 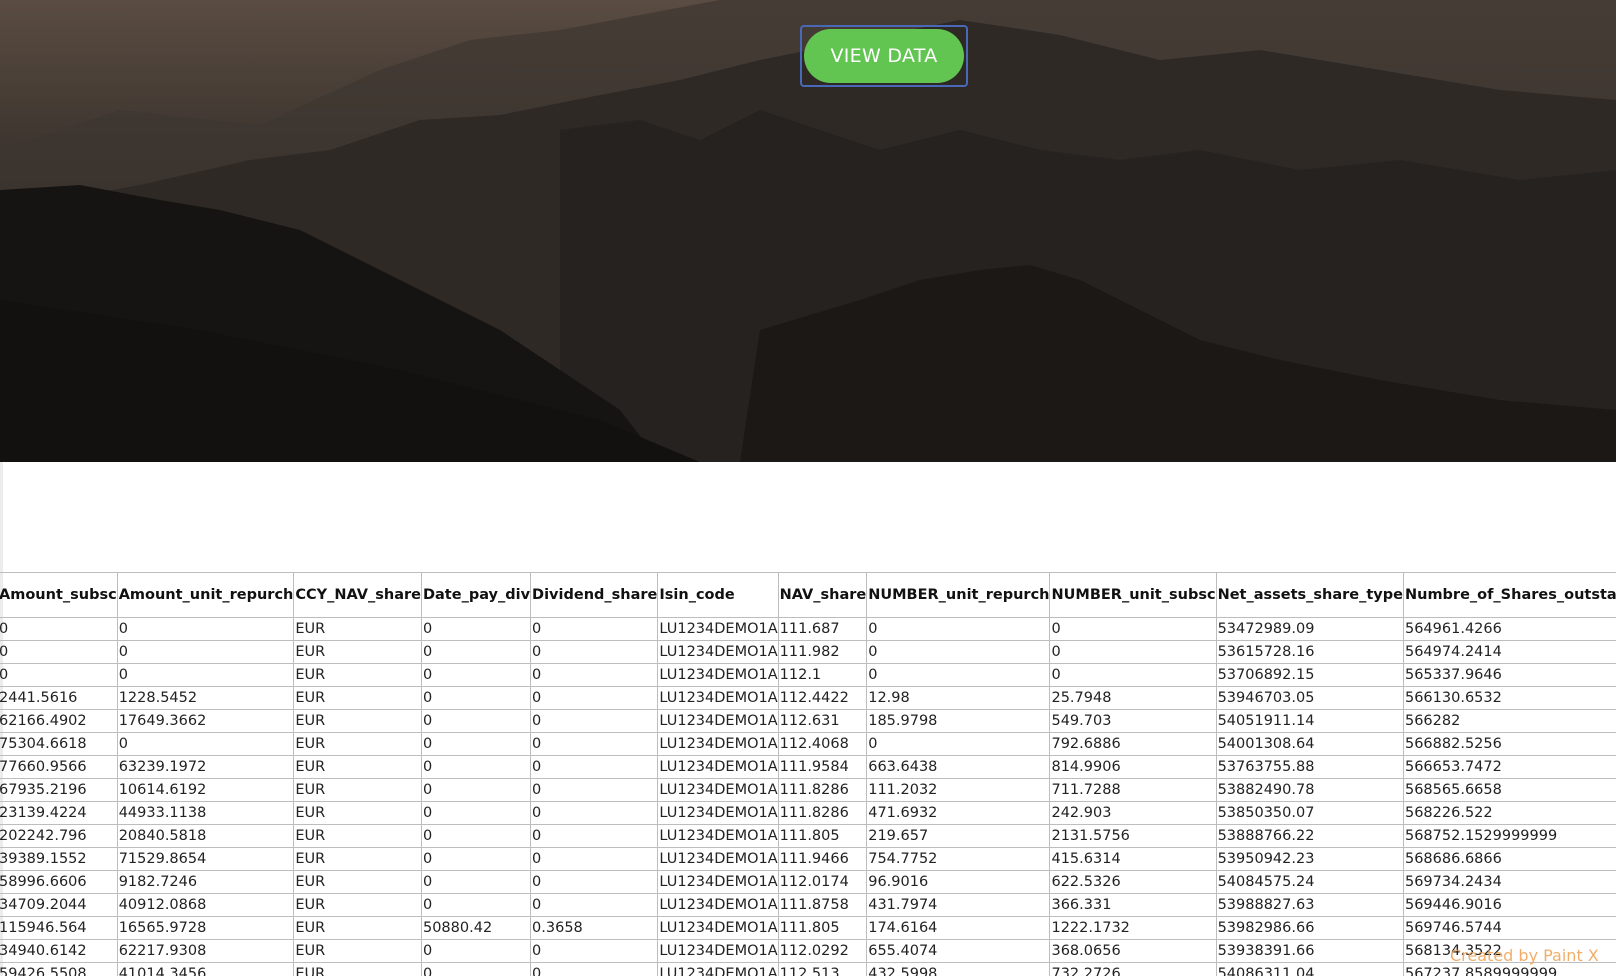 What do you see at coordinates (1309, 698) in the screenshot?
I see `table-cell: 53946703.05` at bounding box center [1309, 698].